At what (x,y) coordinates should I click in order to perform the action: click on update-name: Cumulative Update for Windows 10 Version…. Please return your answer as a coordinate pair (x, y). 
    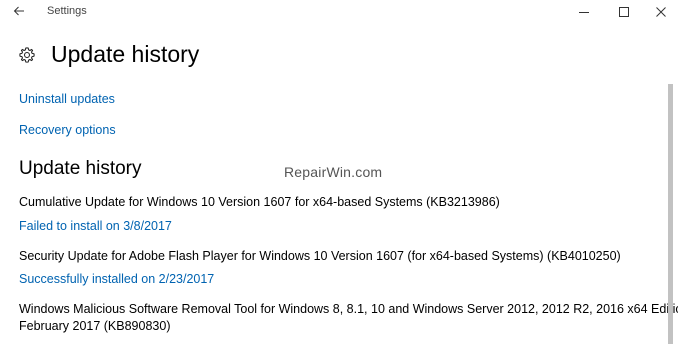
    Looking at the image, I should click on (259, 202).